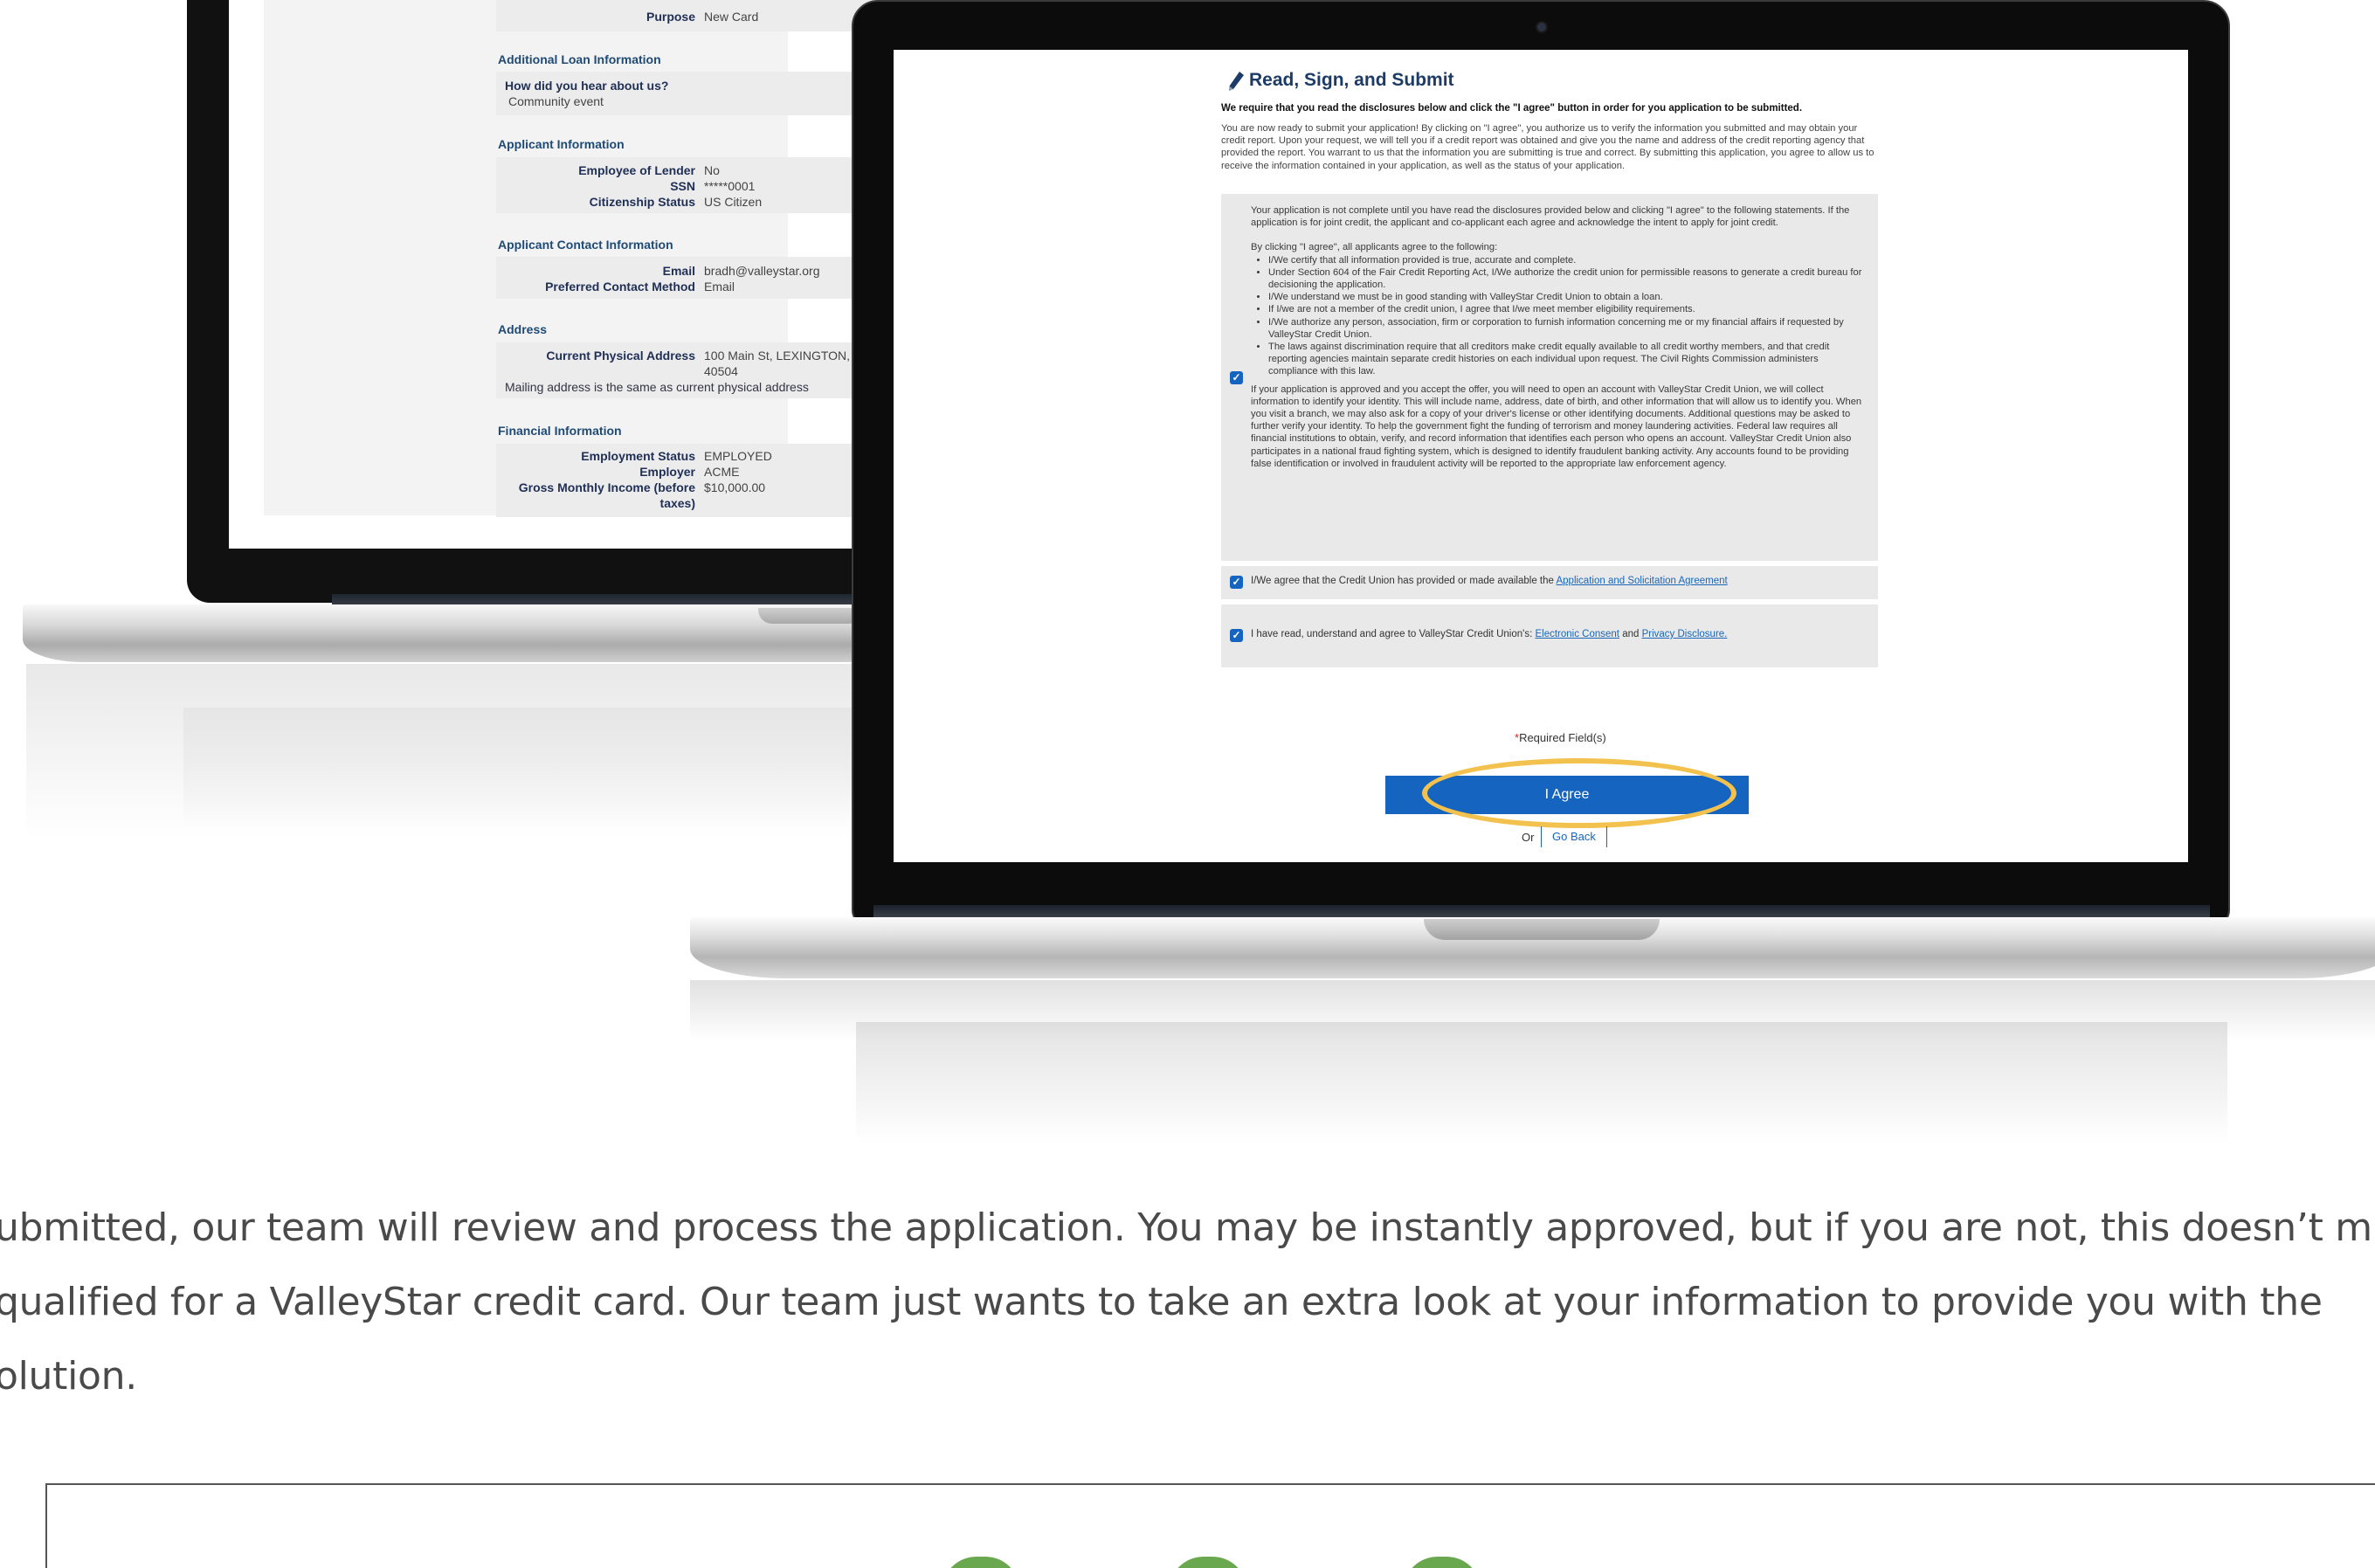  I want to click on required-fields-note: *Required Field(s), so click(1560, 737).